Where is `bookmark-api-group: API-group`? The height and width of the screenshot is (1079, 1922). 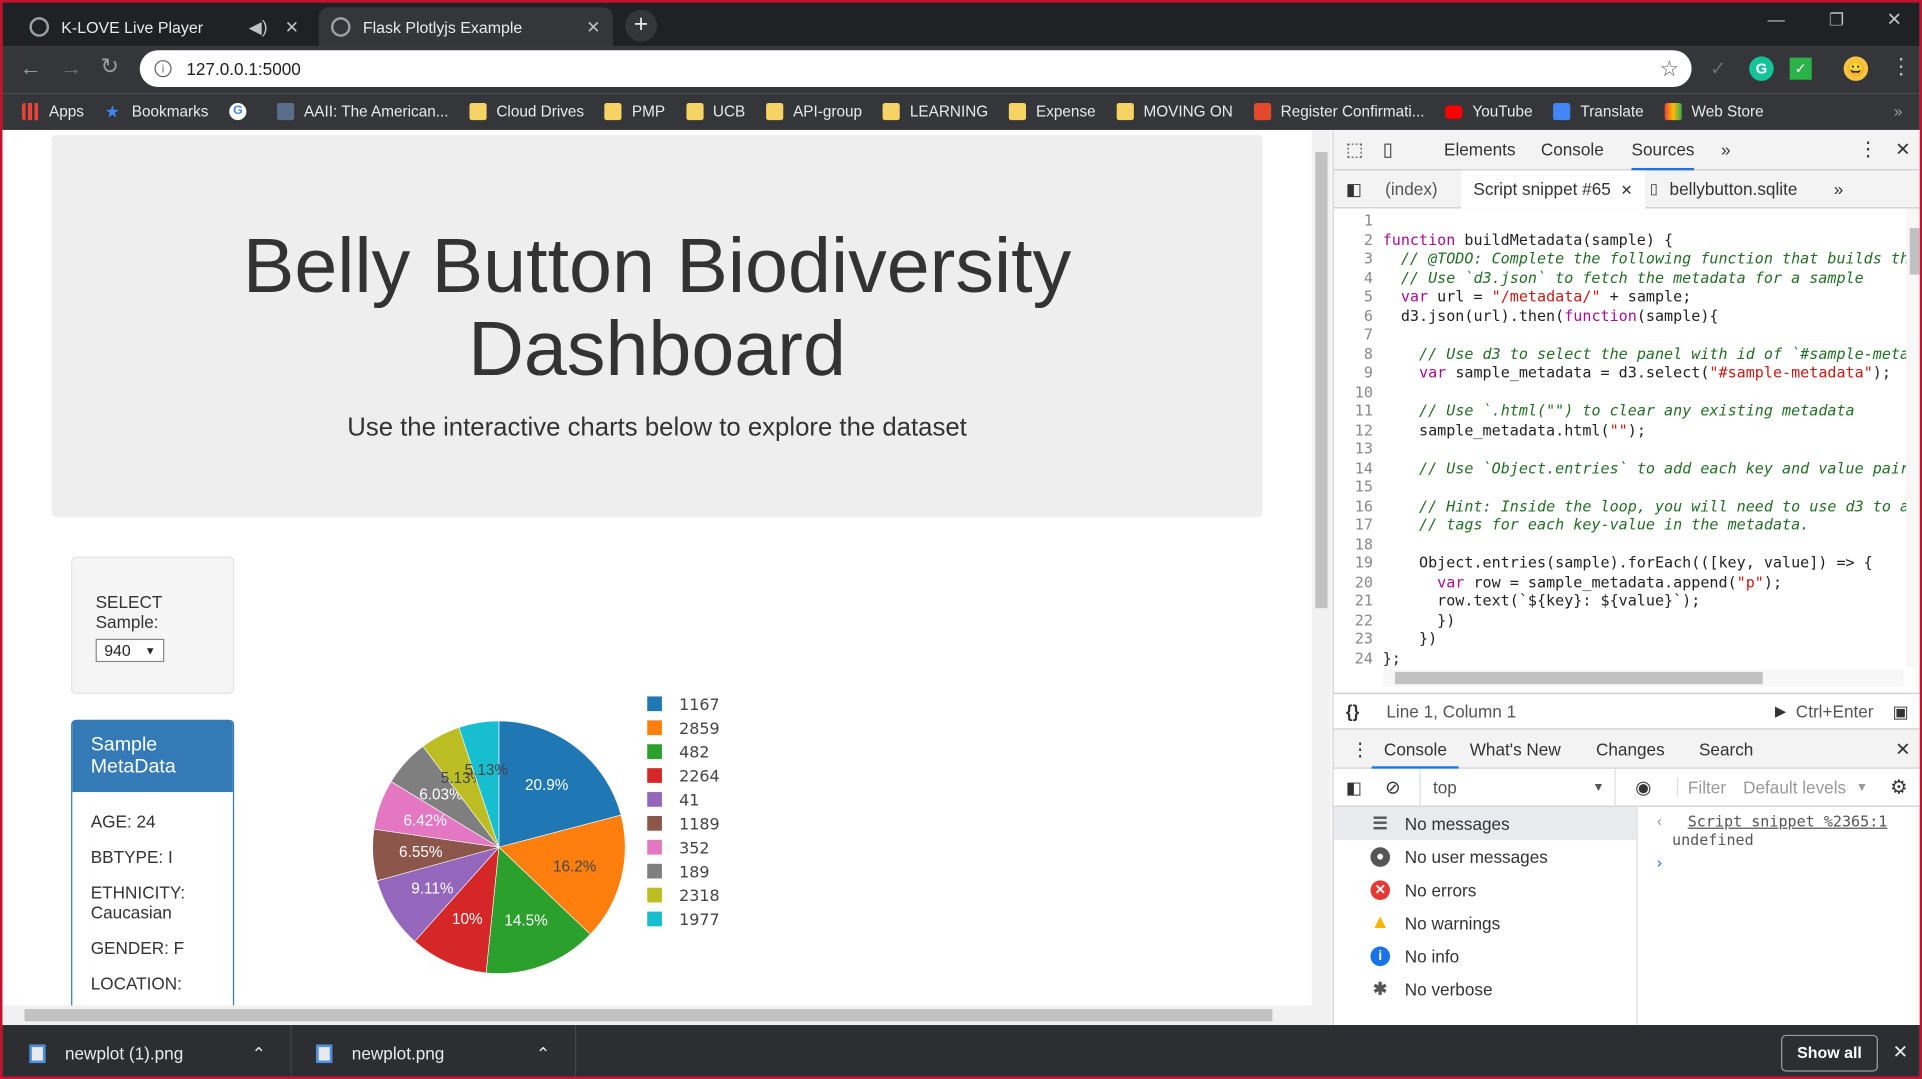 bookmark-api-group: API-group is located at coordinates (814, 111).